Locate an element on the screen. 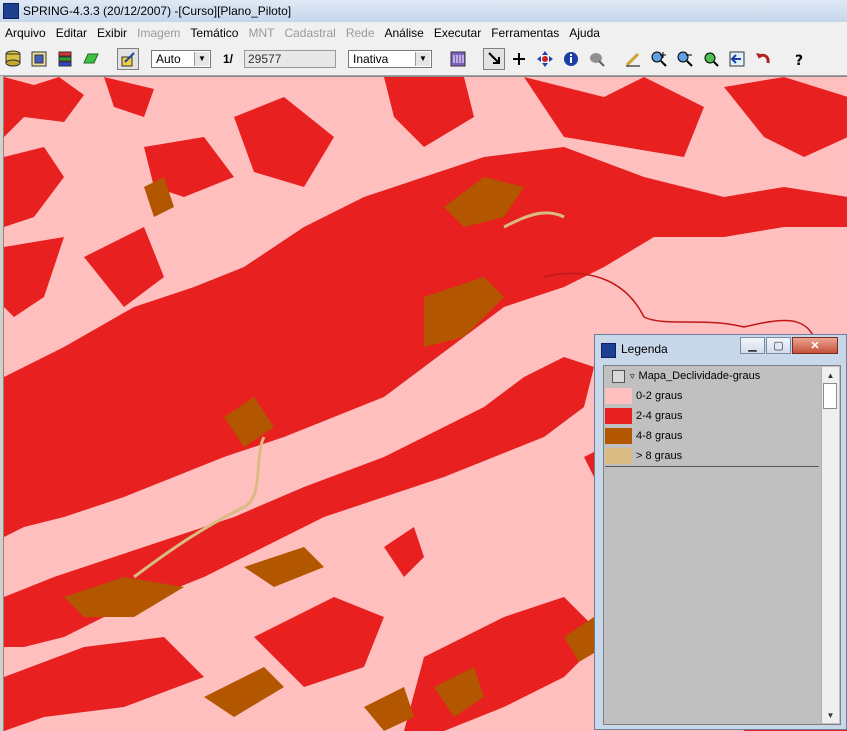 The height and width of the screenshot is (731, 847). close-button: ✕ is located at coordinates (815, 345).